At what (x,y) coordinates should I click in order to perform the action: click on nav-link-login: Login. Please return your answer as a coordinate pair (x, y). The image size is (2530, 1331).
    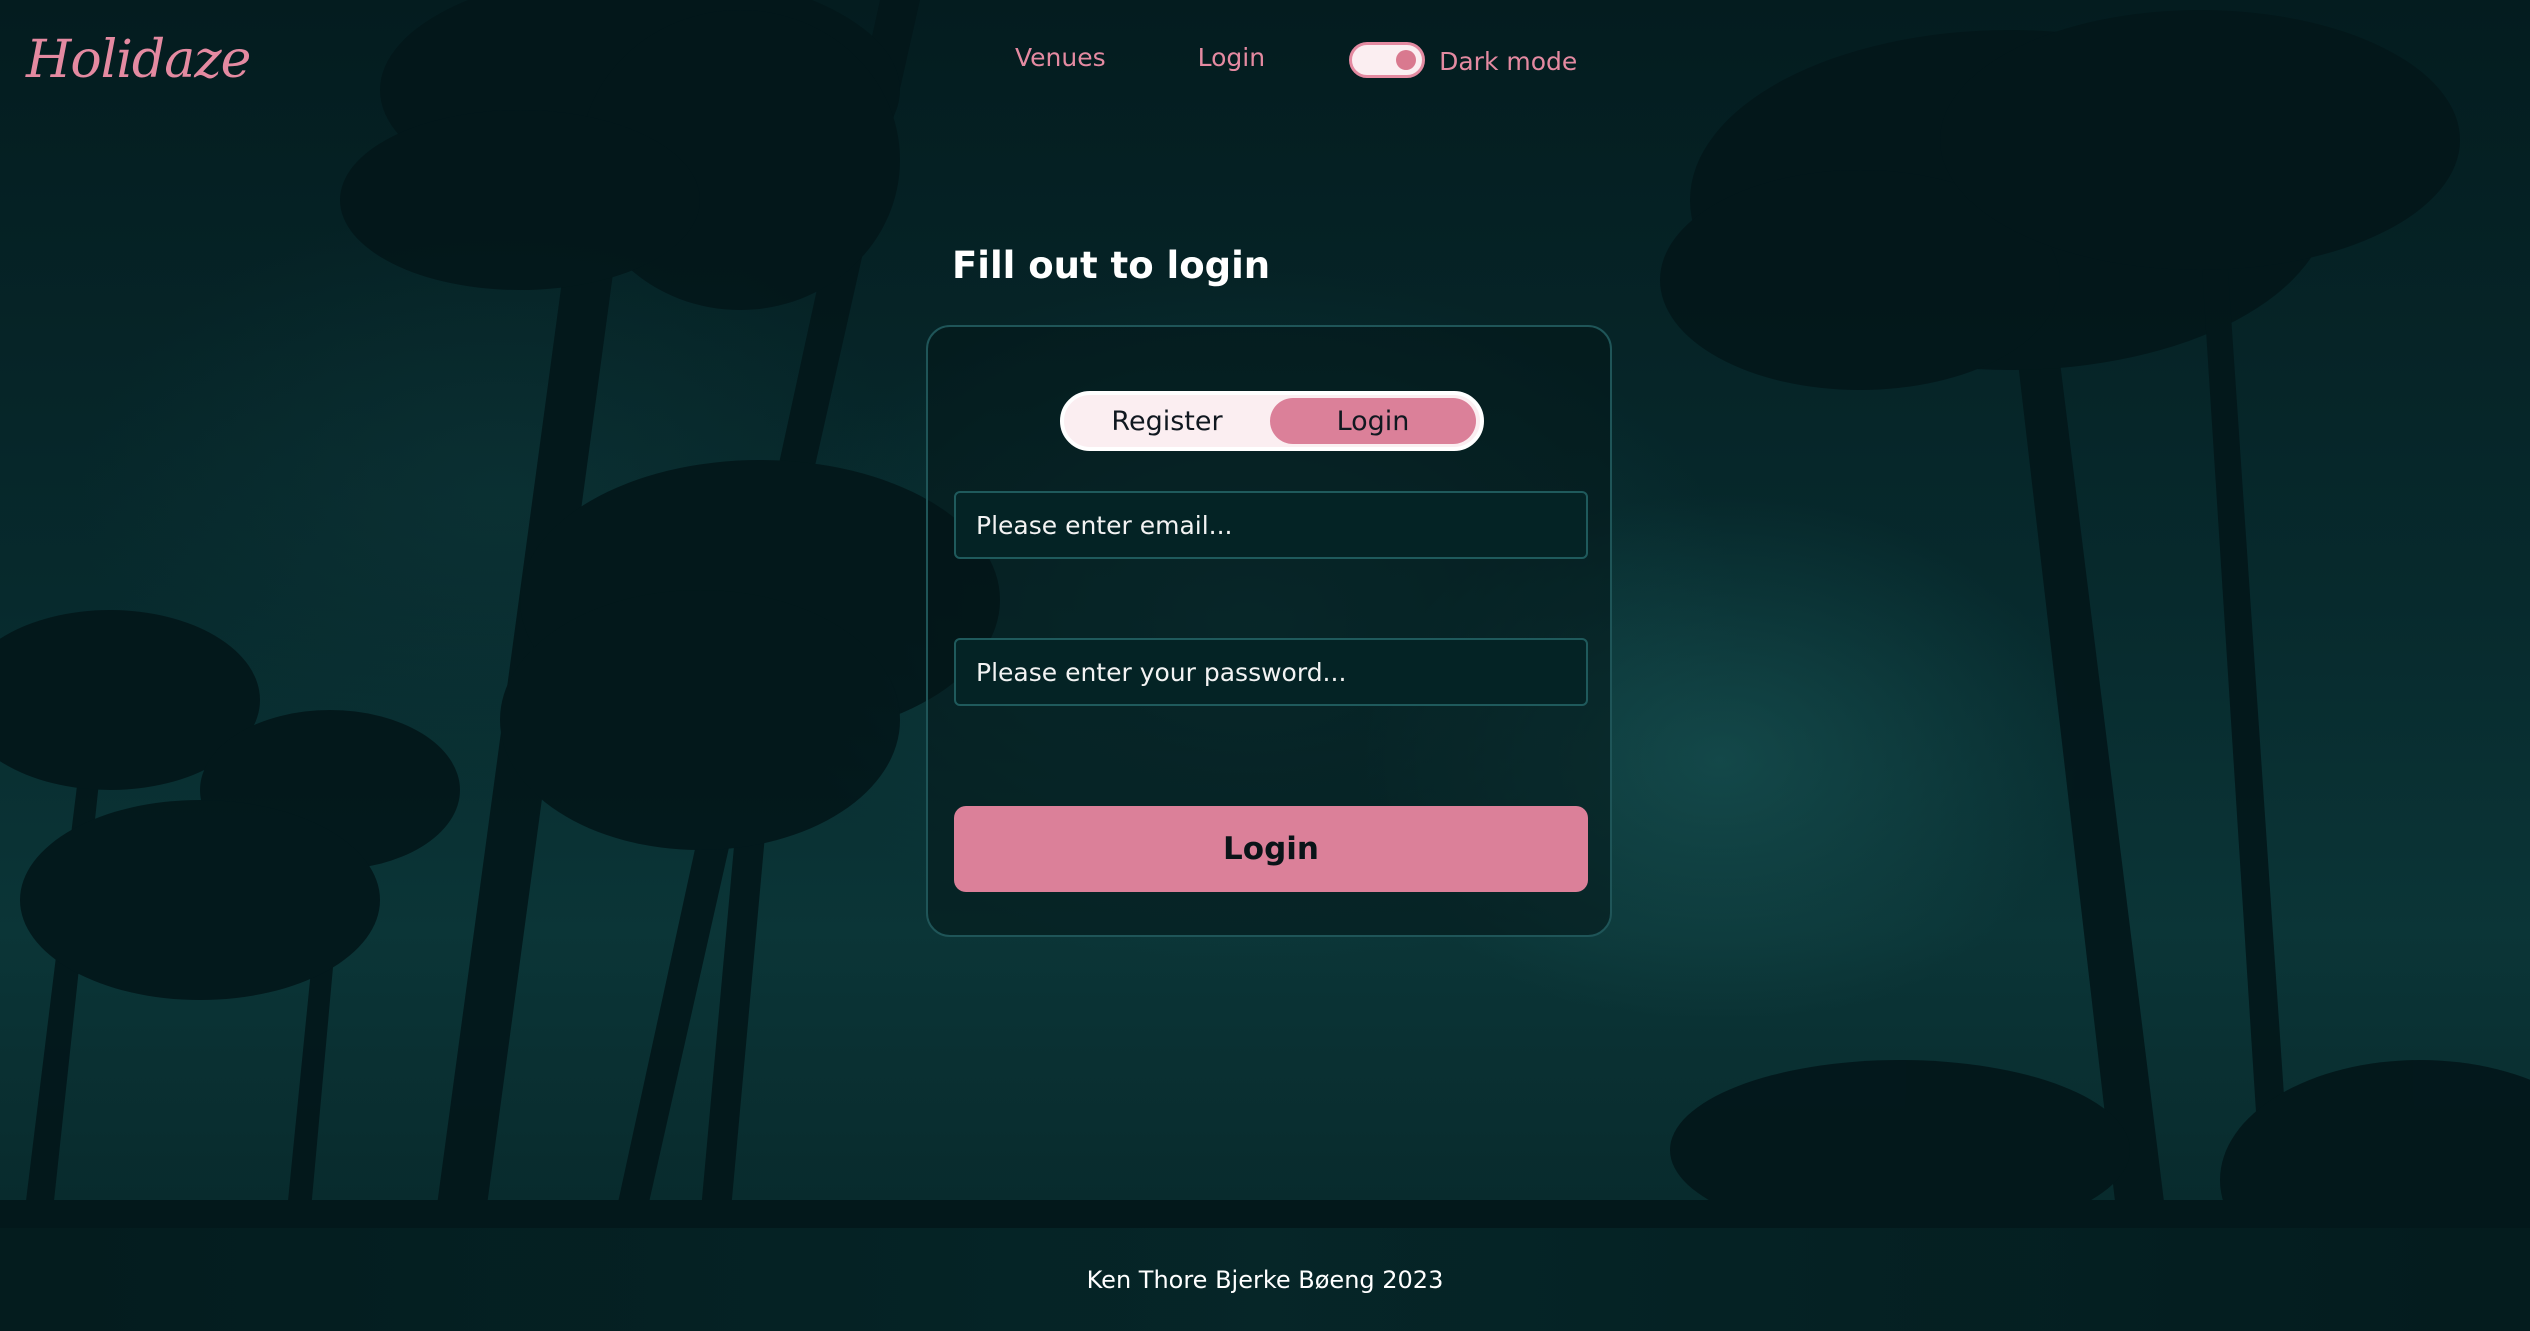
    Looking at the image, I should click on (1231, 57).